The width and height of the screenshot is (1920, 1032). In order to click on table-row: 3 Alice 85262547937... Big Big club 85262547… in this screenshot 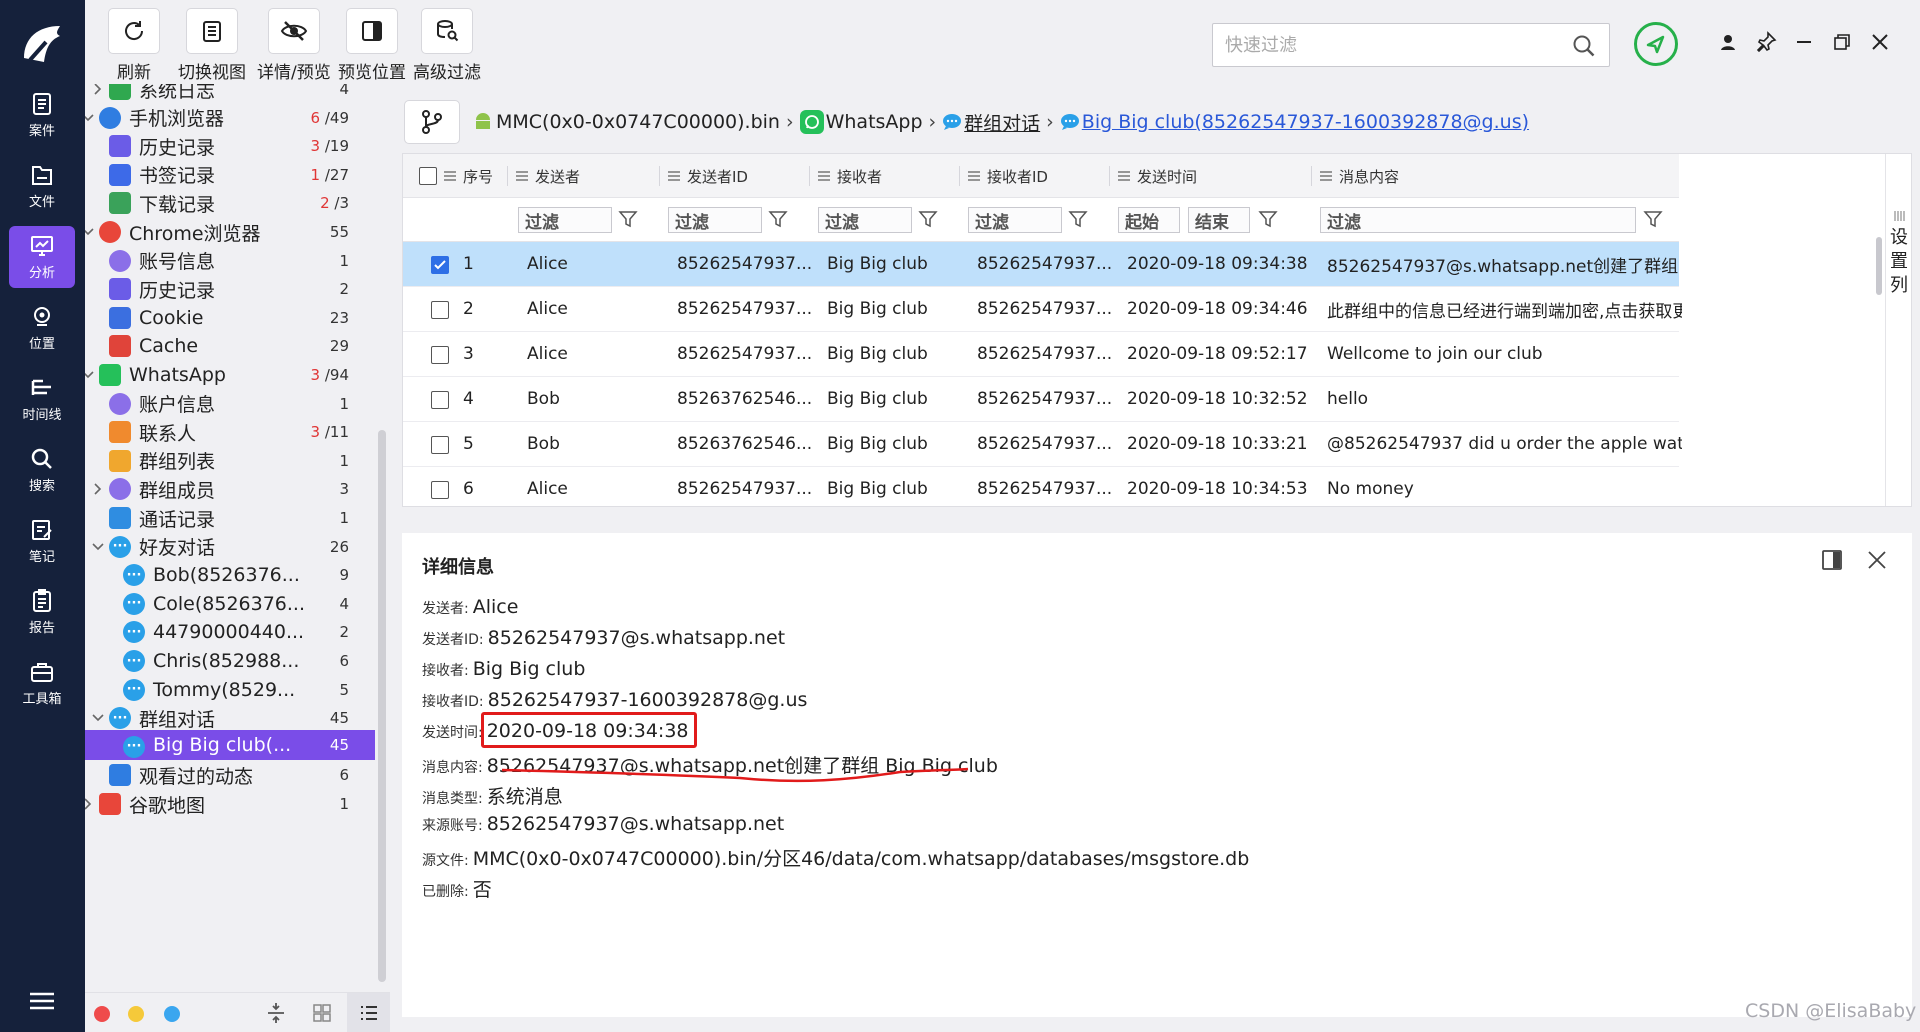, I will do `click(1041, 354)`.